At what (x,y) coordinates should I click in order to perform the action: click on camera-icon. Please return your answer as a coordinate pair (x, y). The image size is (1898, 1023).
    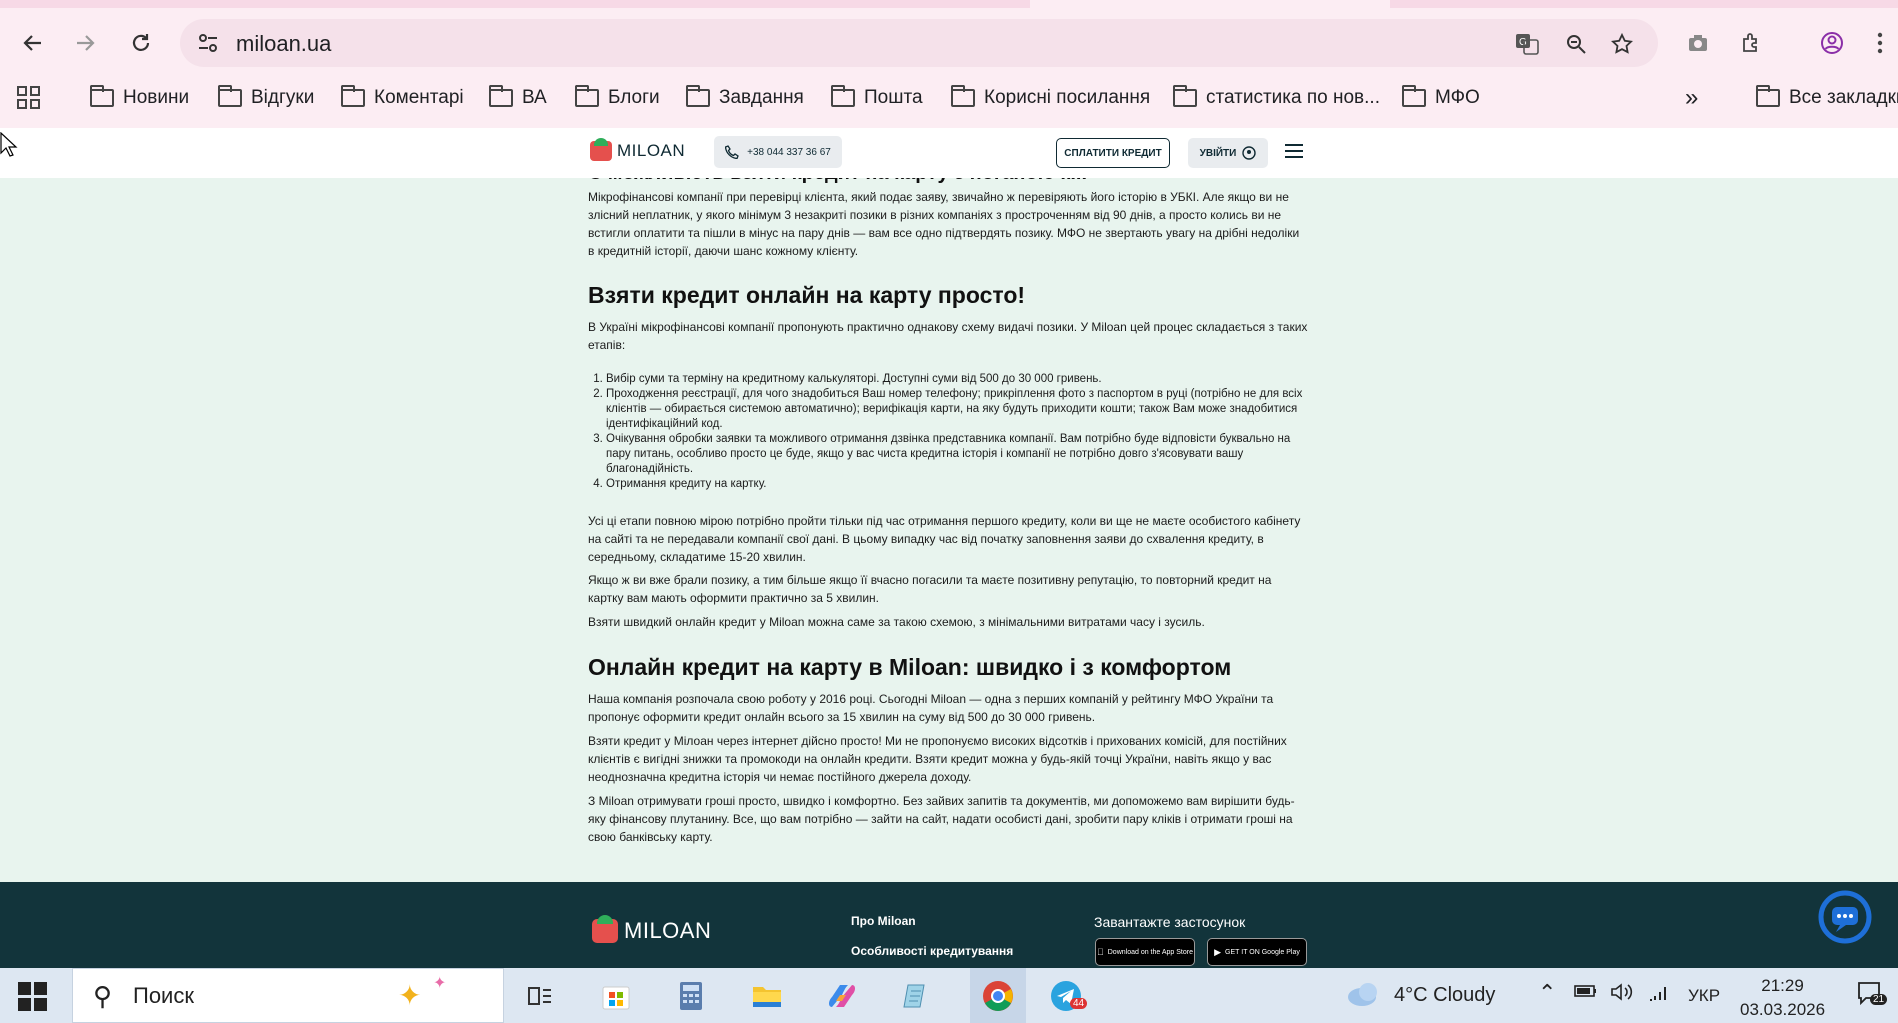
    Looking at the image, I should click on (1698, 43).